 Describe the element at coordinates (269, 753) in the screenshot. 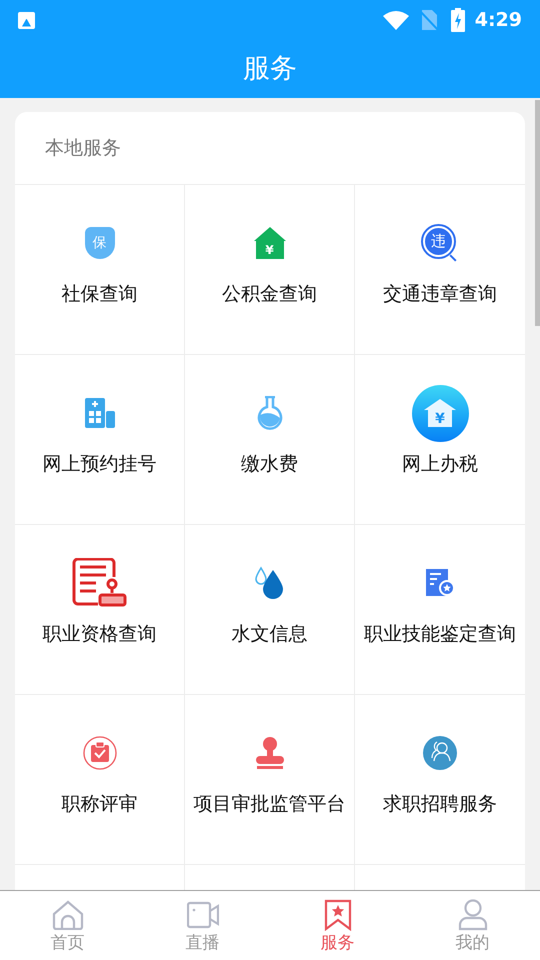

I see `stamp-icon` at that location.